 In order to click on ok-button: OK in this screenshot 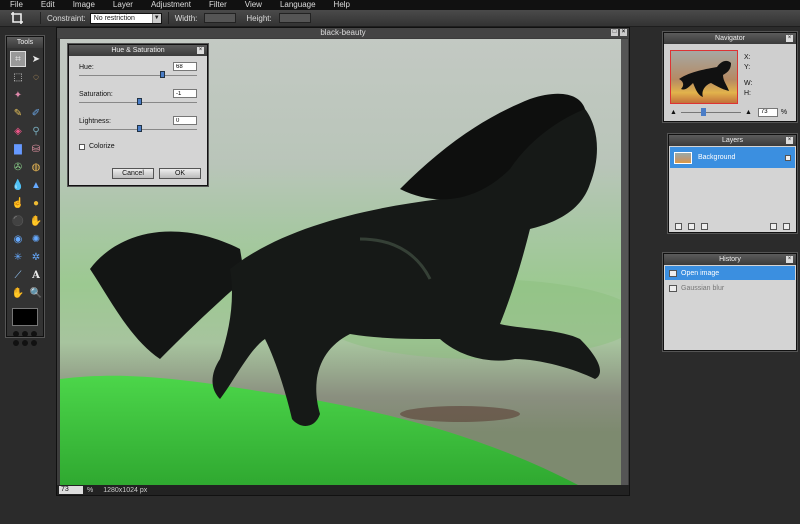, I will do `click(180, 173)`.